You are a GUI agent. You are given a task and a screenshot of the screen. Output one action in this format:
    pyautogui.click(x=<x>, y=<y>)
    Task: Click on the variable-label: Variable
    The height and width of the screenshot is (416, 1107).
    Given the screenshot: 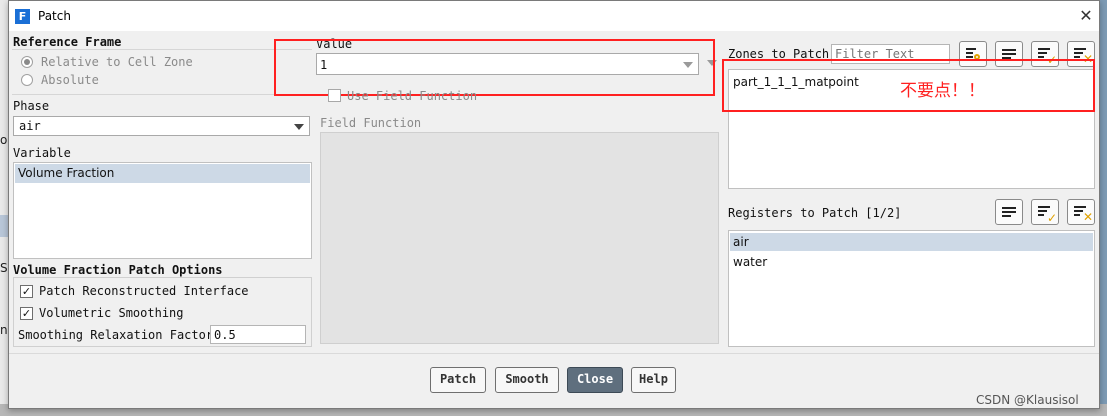 What is the action you would take?
    pyautogui.click(x=42, y=153)
    